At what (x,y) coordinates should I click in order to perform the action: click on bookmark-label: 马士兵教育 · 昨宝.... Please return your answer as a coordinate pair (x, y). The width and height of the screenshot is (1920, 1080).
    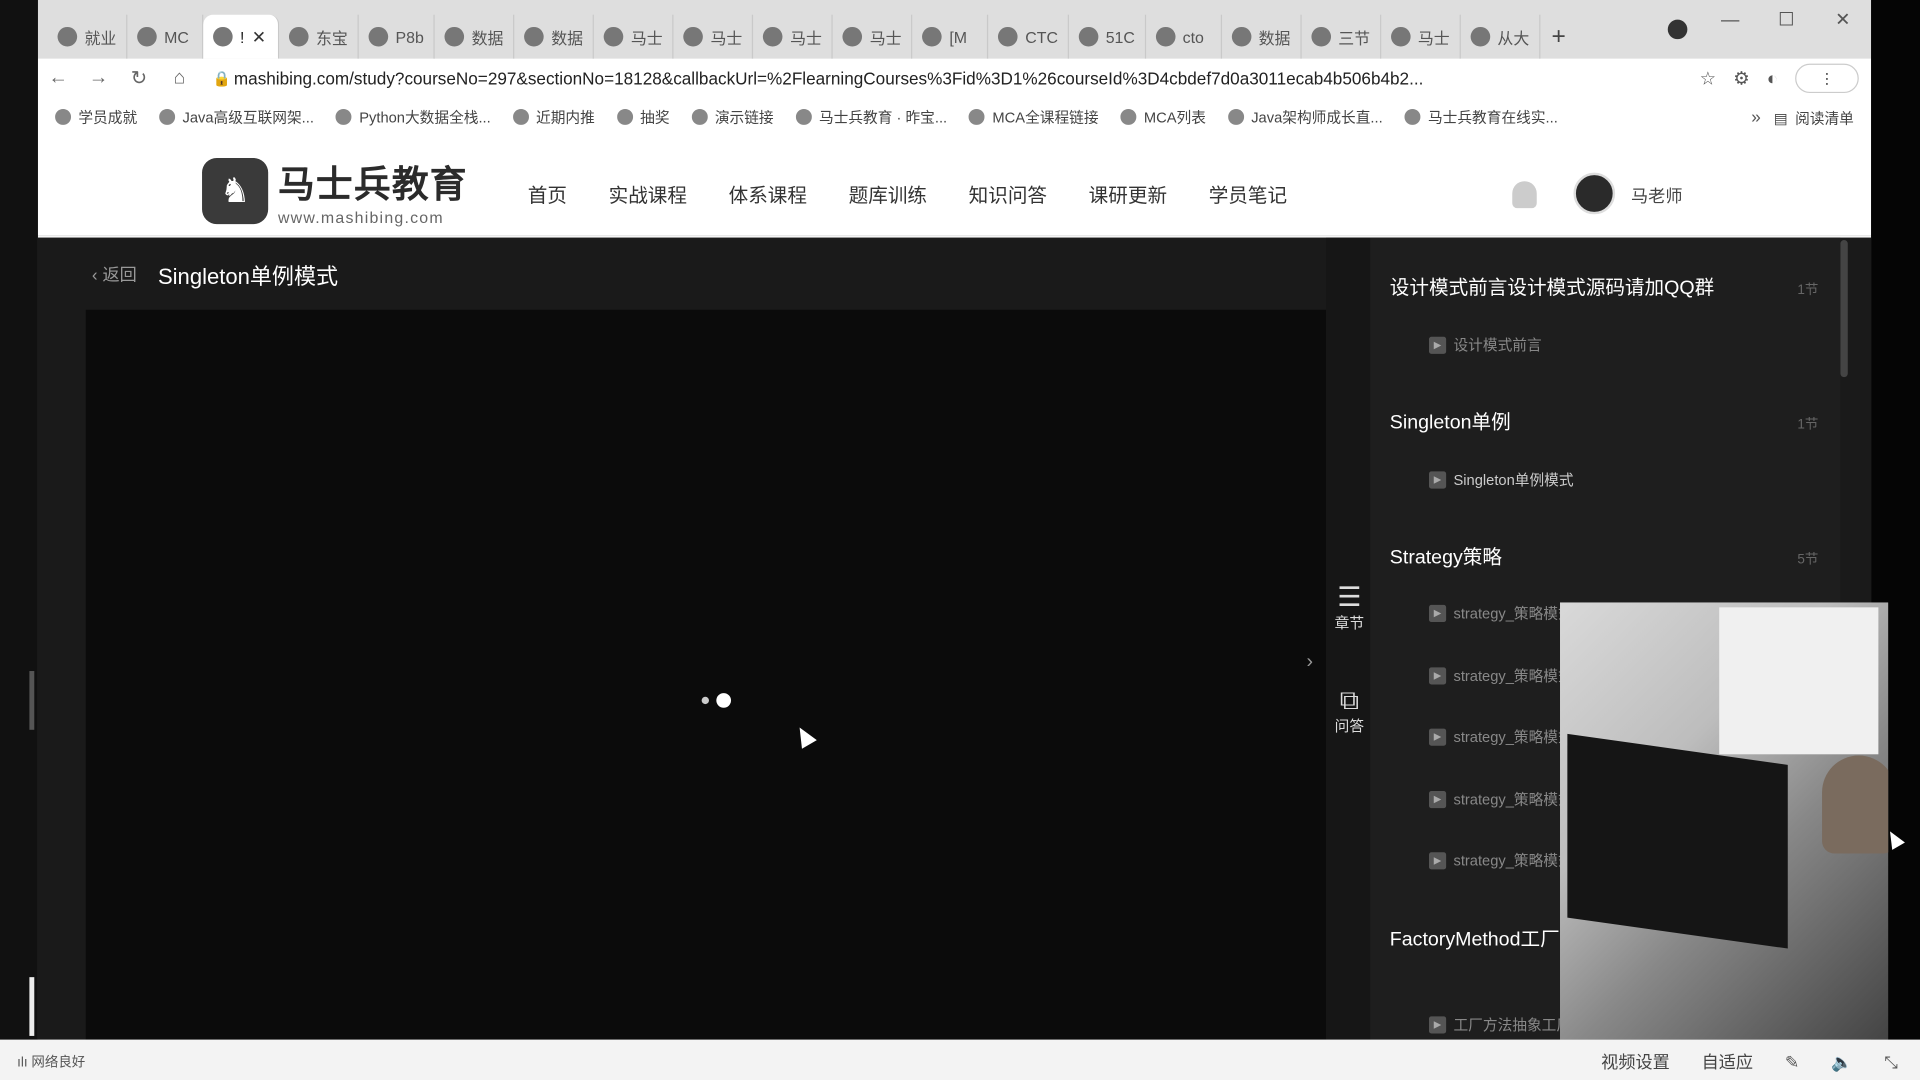
    Looking at the image, I should click on (883, 117).